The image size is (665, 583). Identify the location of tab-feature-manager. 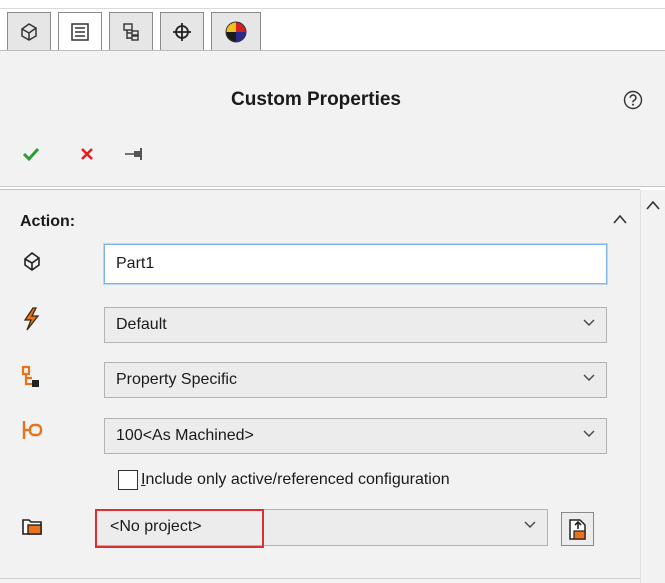
(29, 31).